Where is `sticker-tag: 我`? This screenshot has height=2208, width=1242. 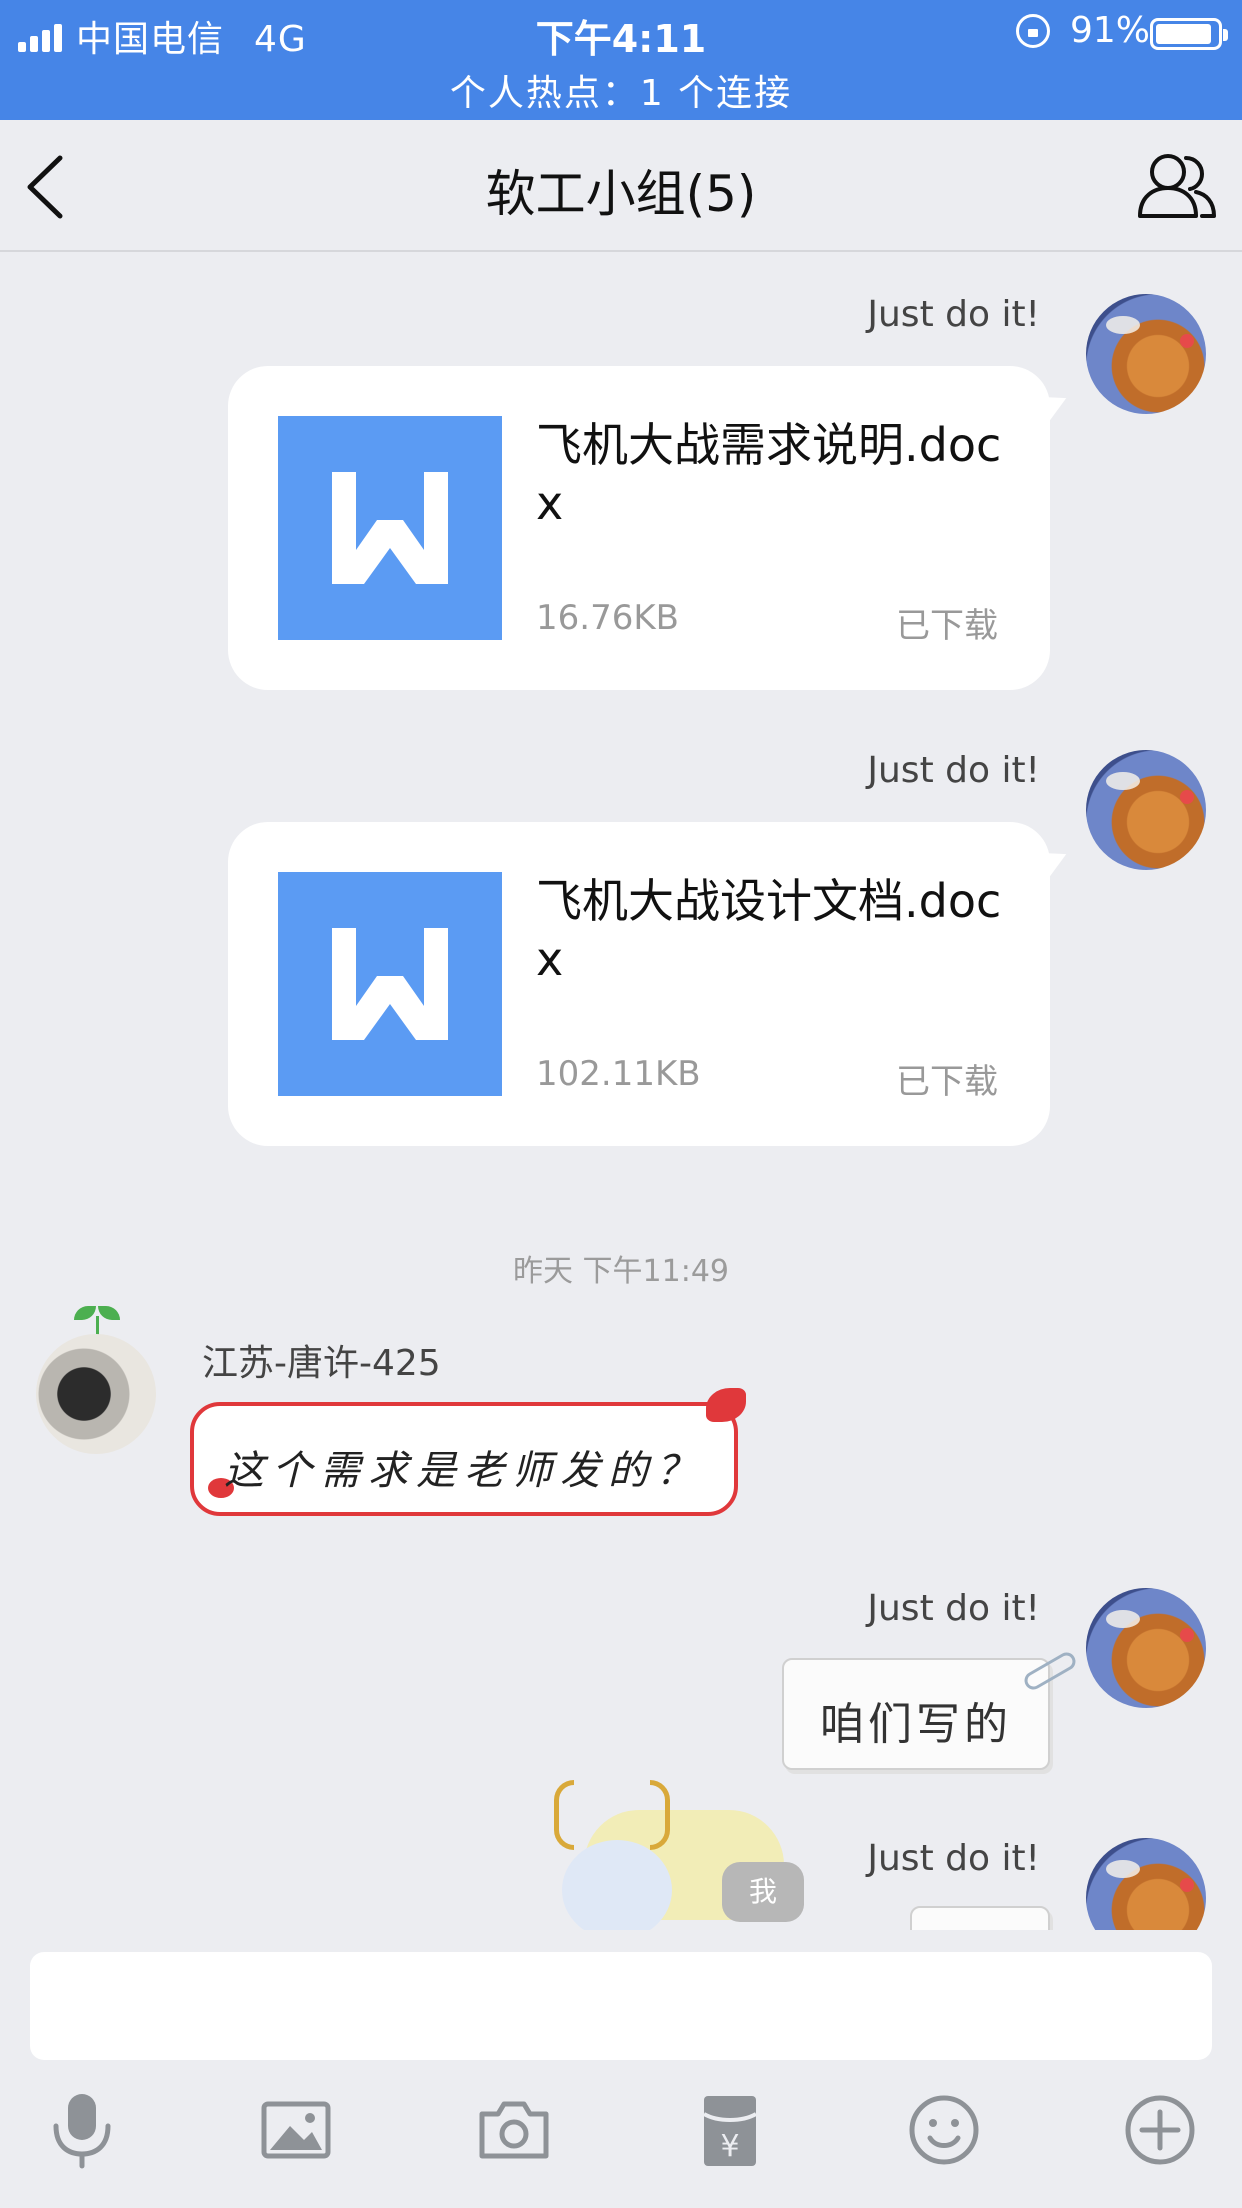
sticker-tag: 我 is located at coordinates (763, 1892).